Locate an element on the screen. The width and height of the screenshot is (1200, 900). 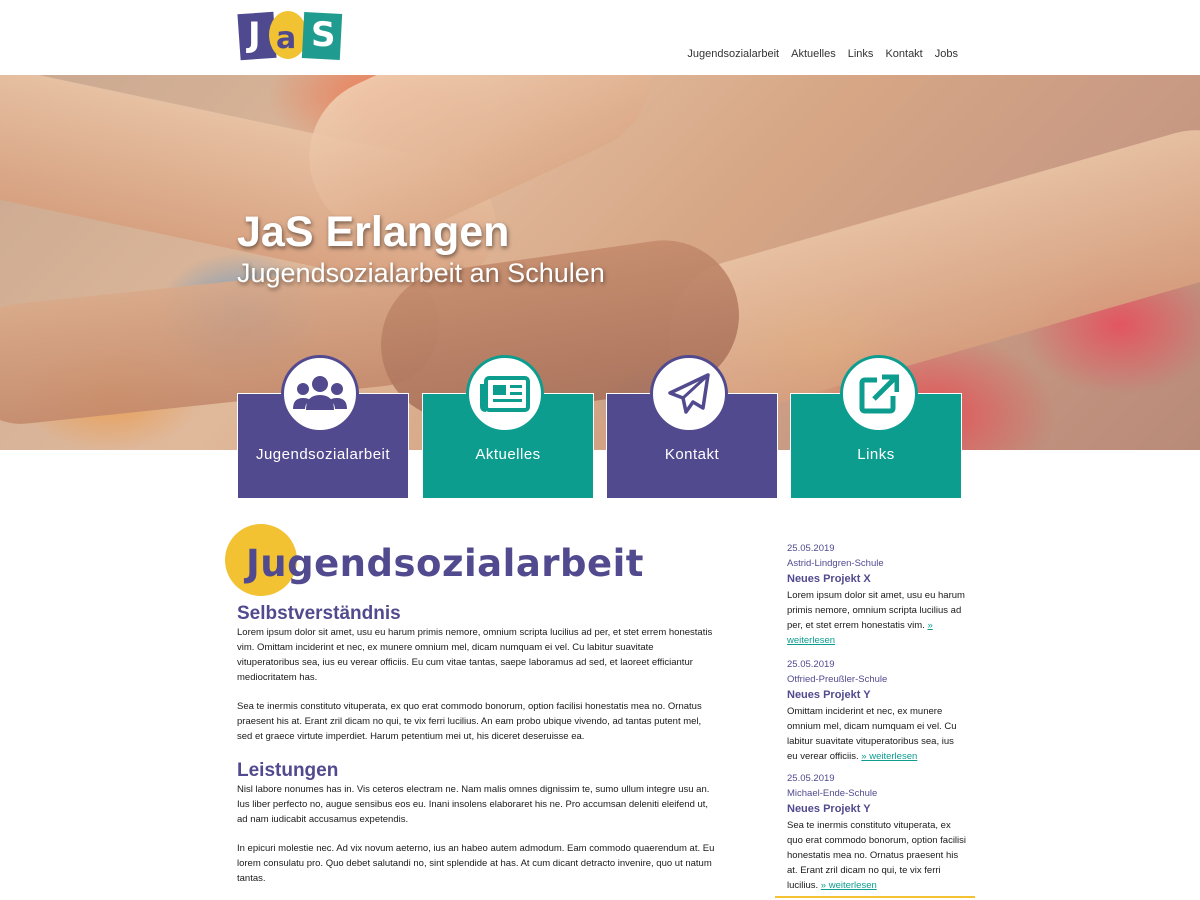
nav-item-kontakt: Kontakt is located at coordinates (903, 54).